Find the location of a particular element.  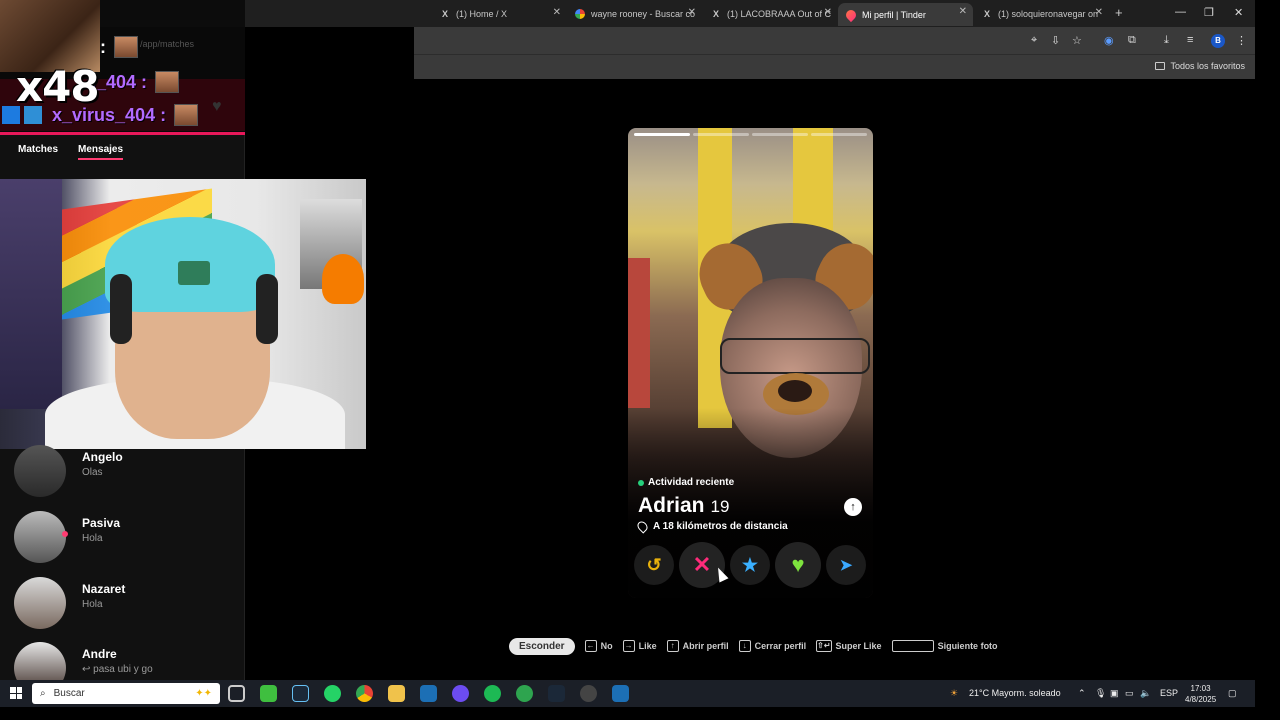

hide-shortcuts-button: Esconder is located at coordinates (542, 646).